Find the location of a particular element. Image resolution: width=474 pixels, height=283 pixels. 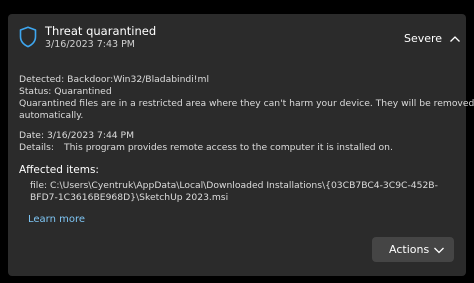

chevron-down-icon is located at coordinates (439, 250).